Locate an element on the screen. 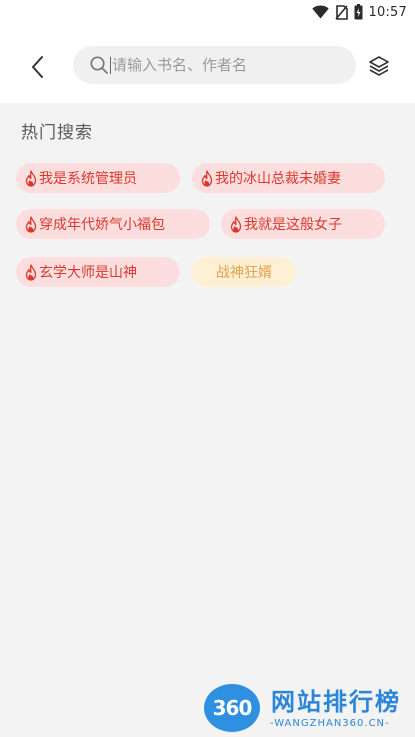  watermark: 360 网站排行榜 -WANGZHAN360.CN- is located at coordinates (307, 707).